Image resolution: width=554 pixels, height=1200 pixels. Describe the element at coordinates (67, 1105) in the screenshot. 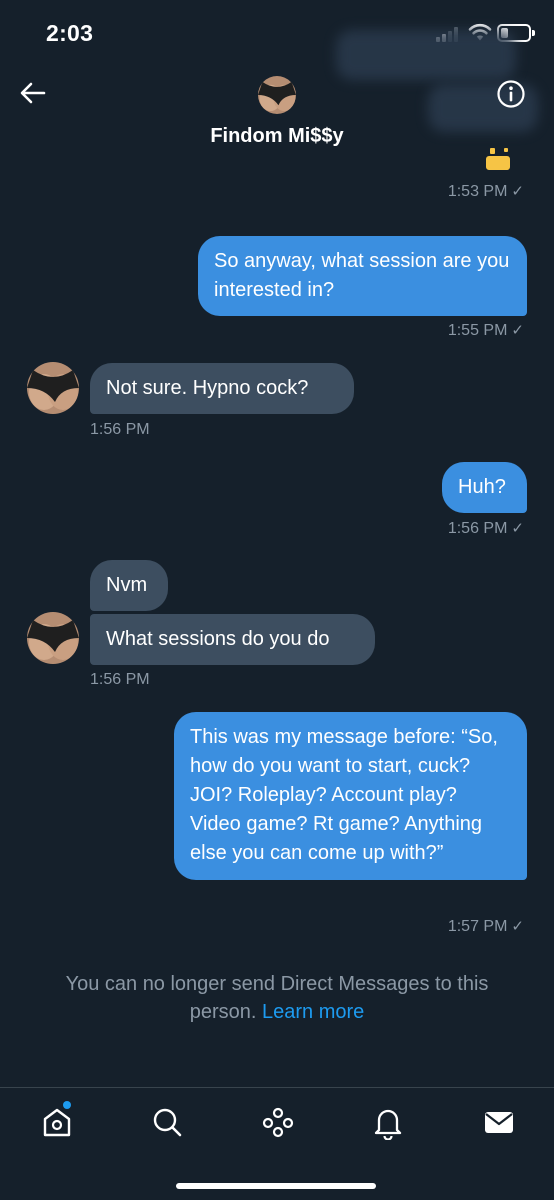

I see `home-notification-dot` at that location.